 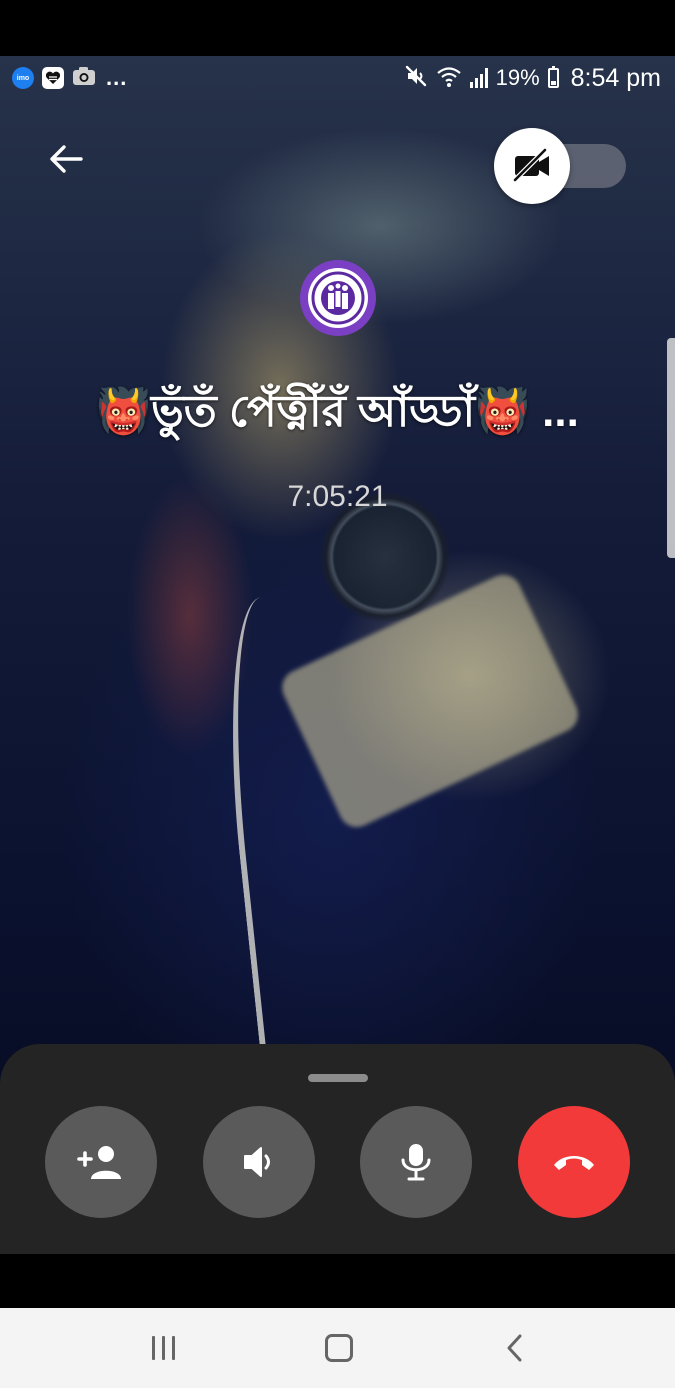 I want to click on home-button, so click(x=339, y=1348).